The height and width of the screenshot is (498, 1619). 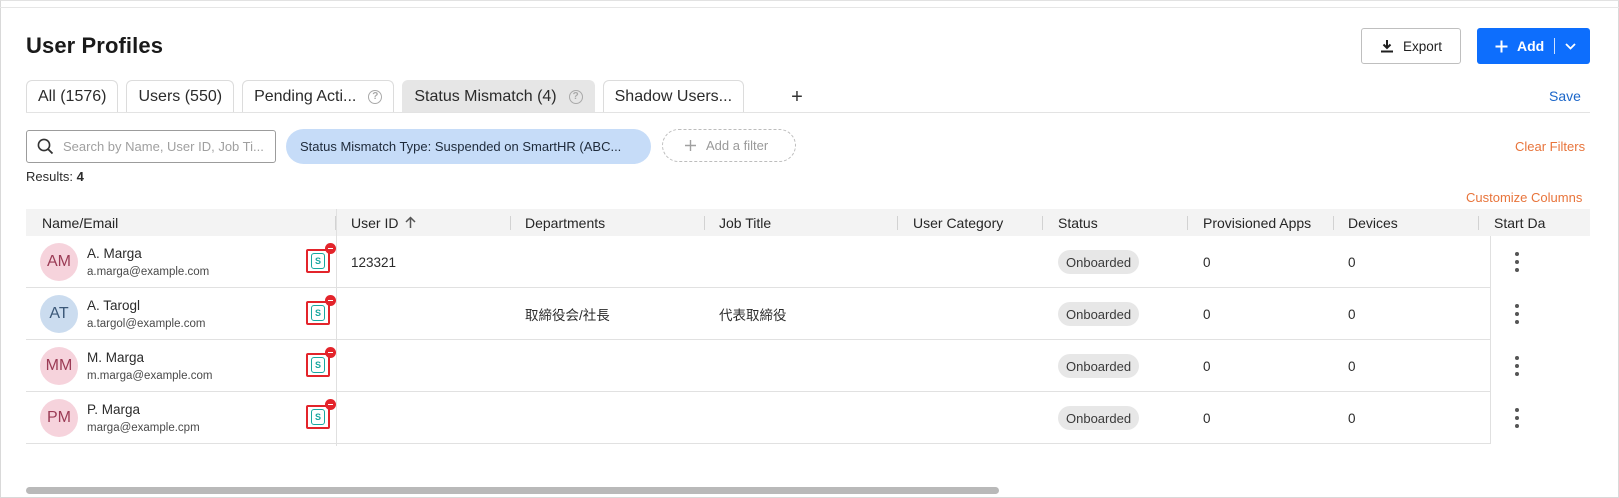 What do you see at coordinates (512, 490) in the screenshot?
I see `horizontal-scrollbar` at bounding box center [512, 490].